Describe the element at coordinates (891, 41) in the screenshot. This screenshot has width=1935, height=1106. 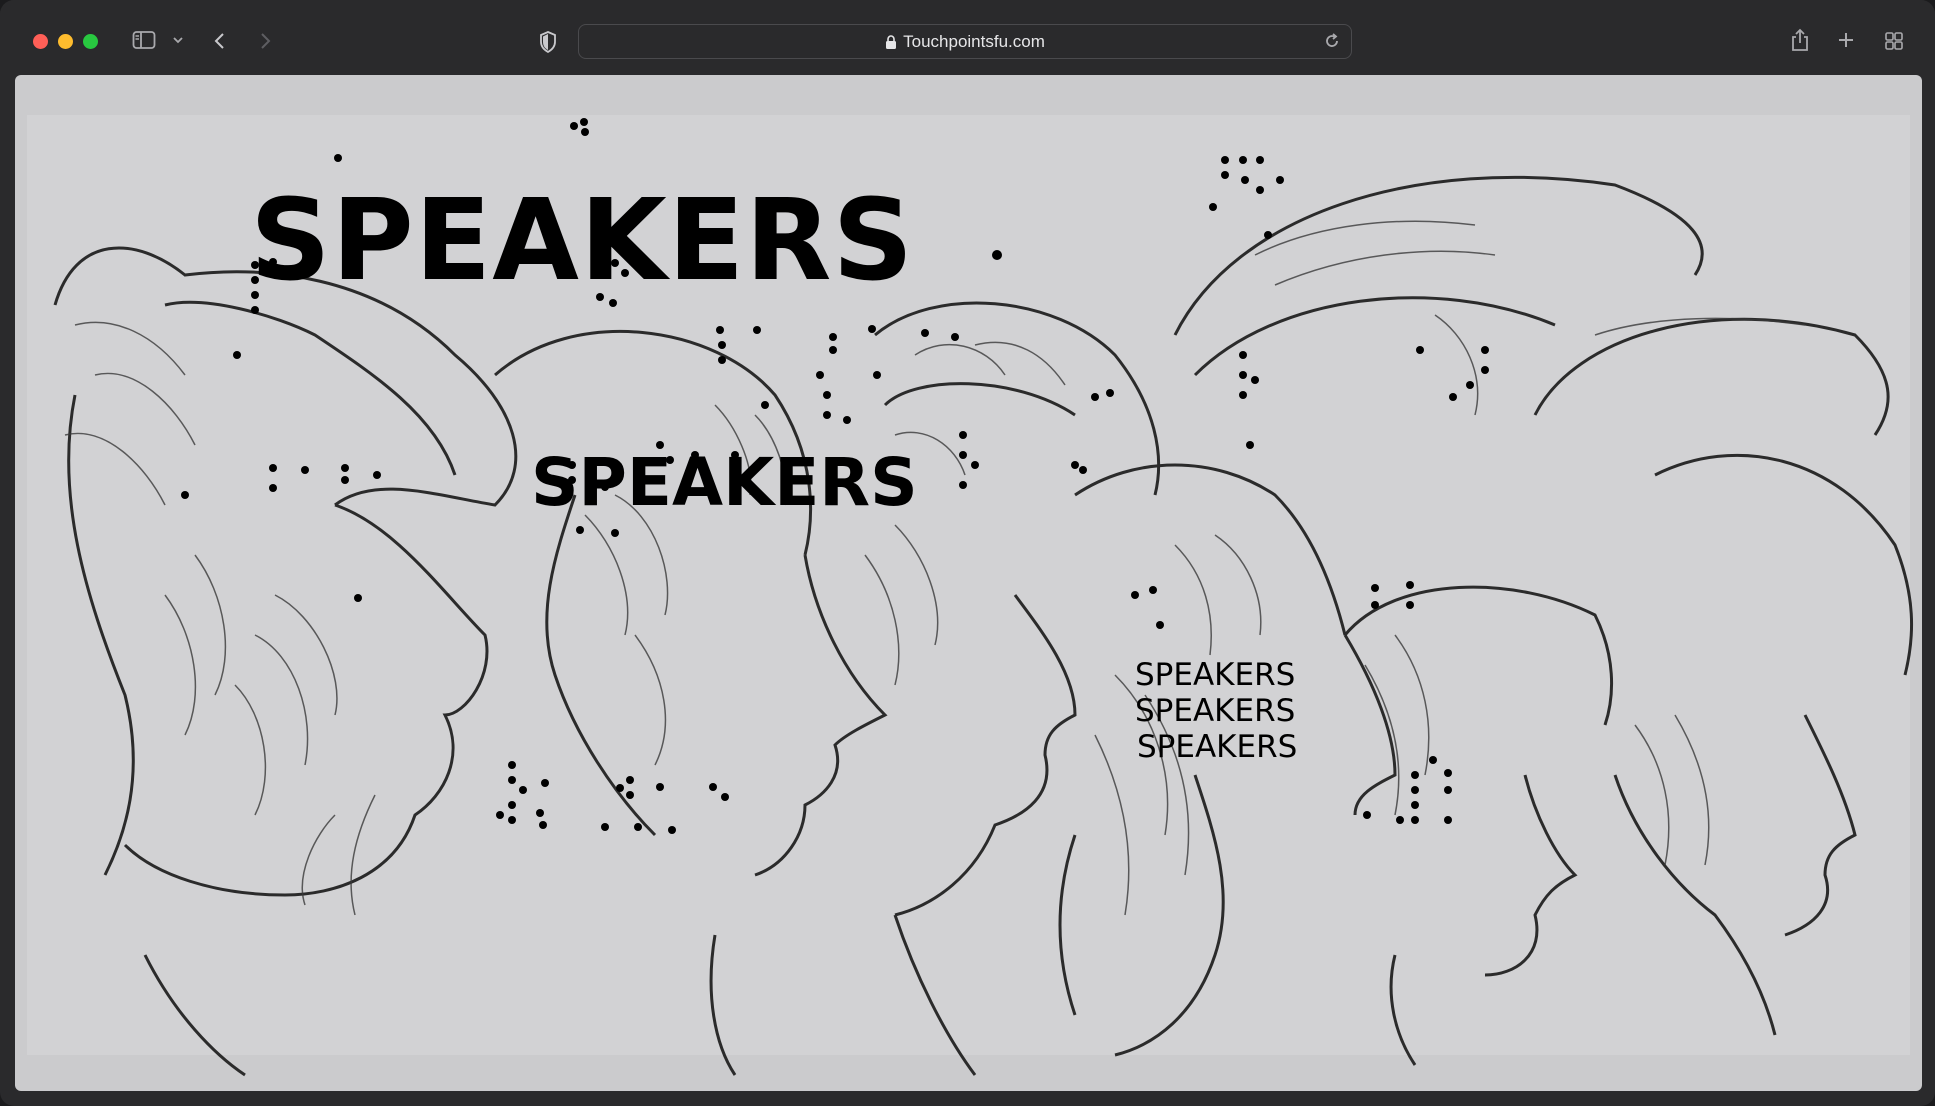
I see `lock-icon` at that location.